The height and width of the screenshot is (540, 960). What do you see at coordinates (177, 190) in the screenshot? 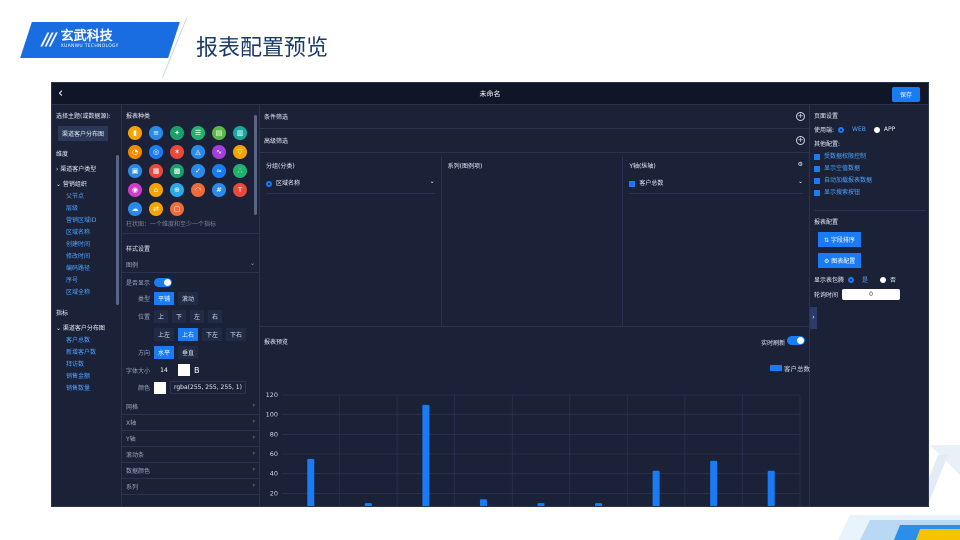
I see `link-icon: ⊕` at bounding box center [177, 190].